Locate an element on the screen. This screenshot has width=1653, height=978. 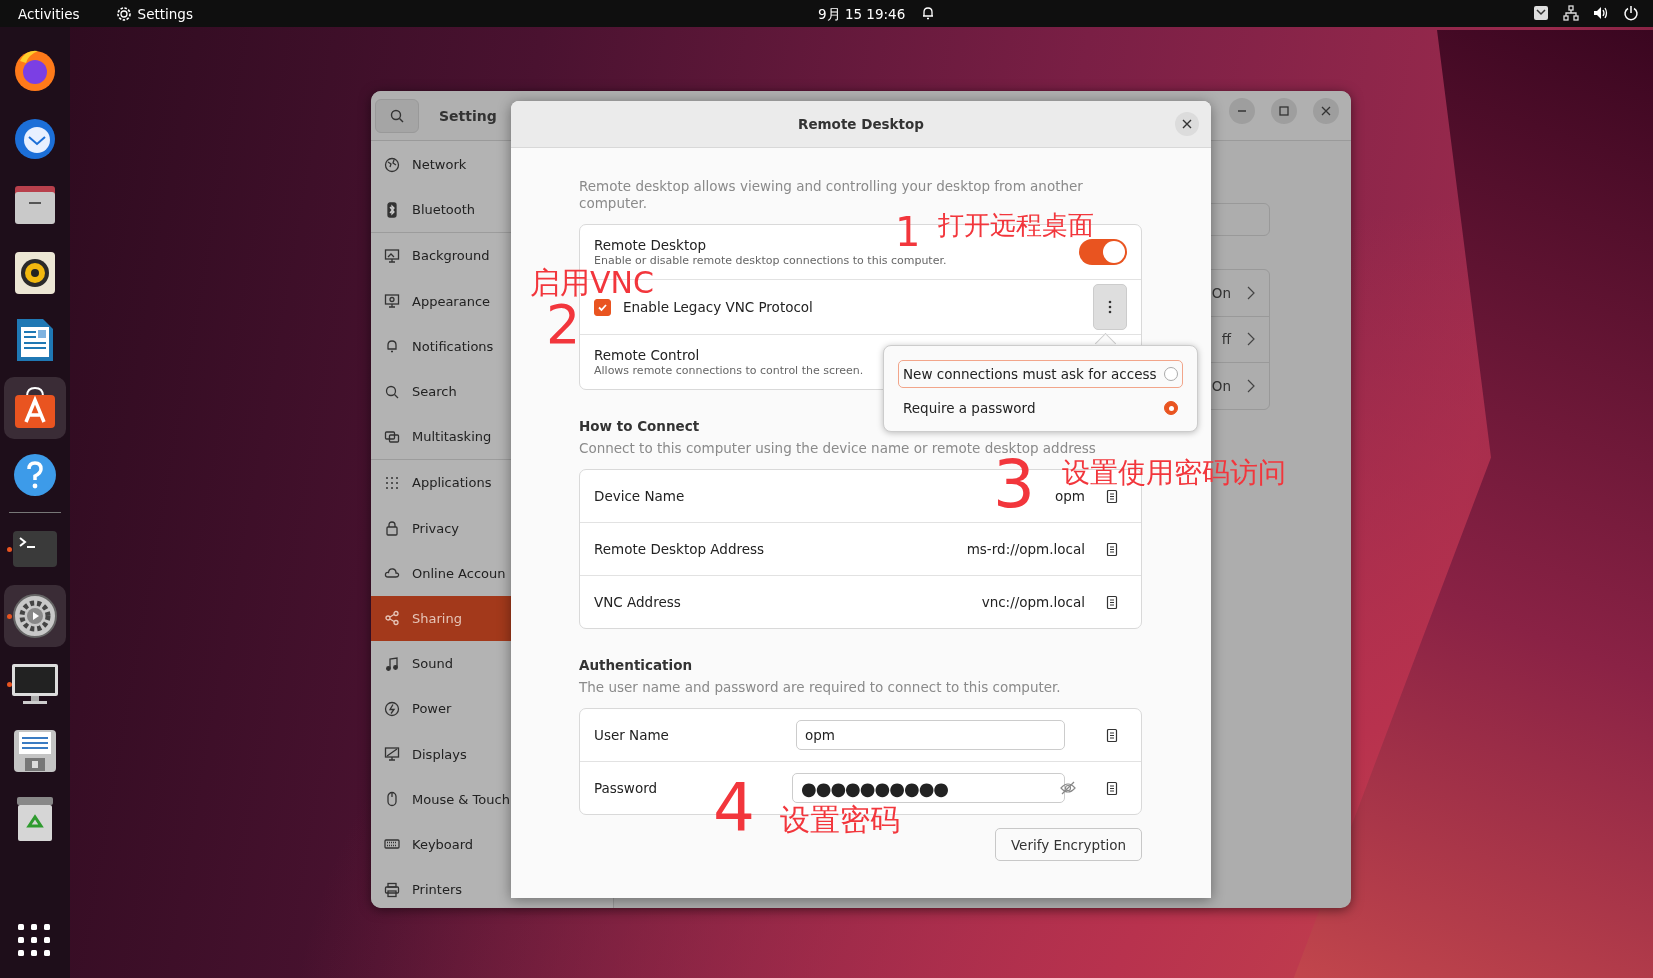
maximize-icon is located at coordinates (1284, 111).